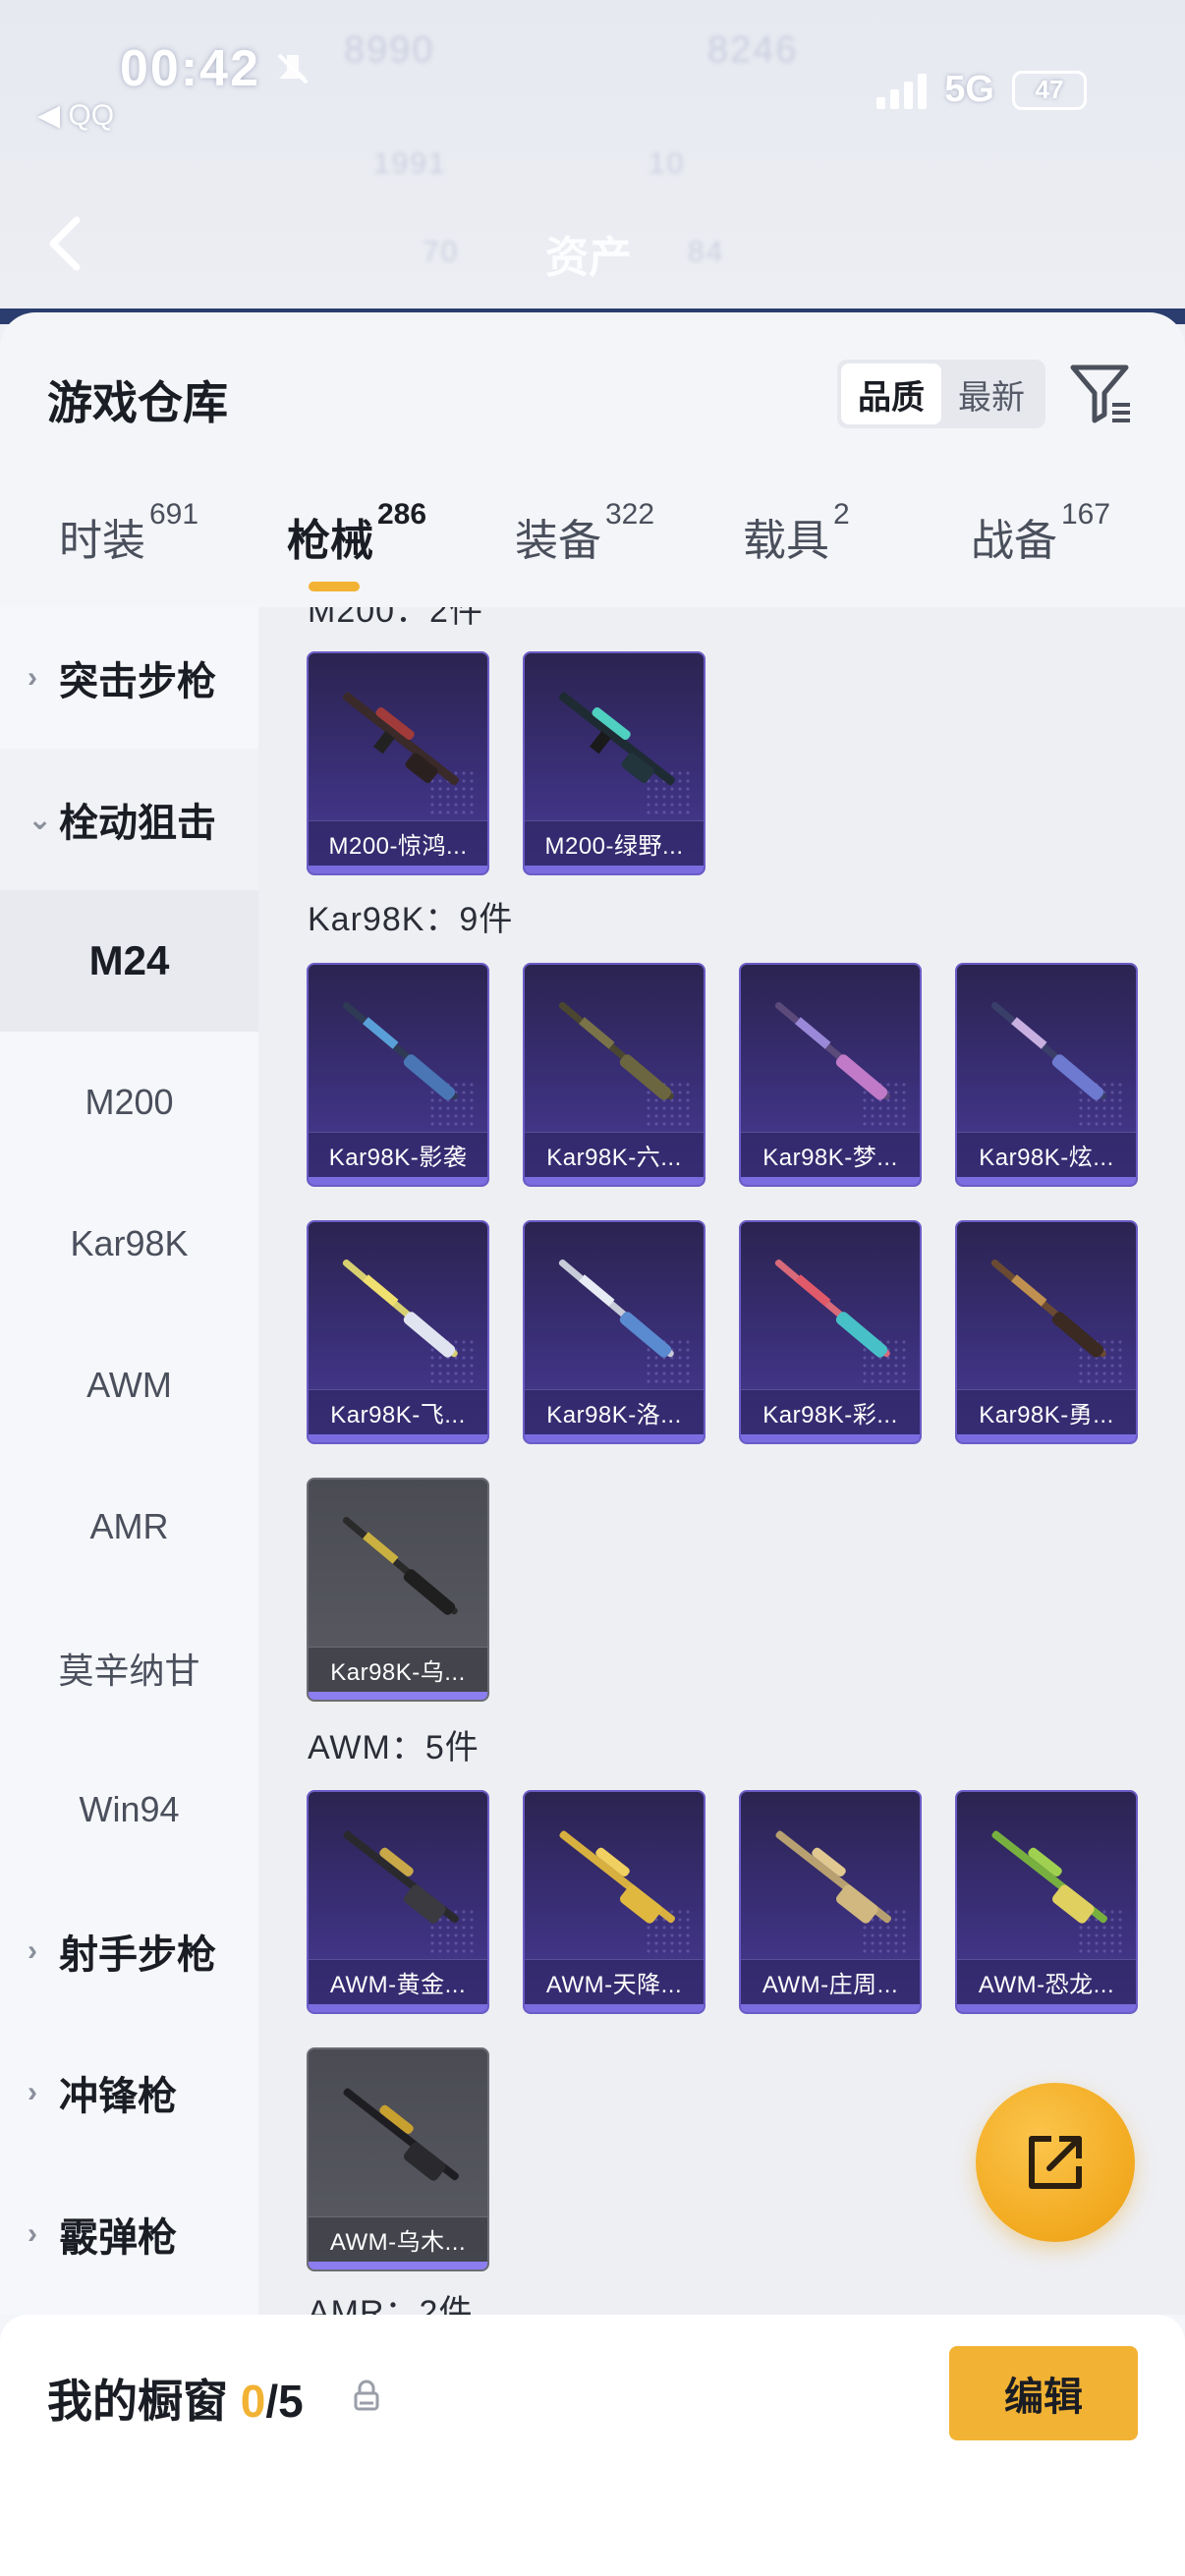 This screenshot has height=2576, width=1185. I want to click on tab-equipment: 装备322, so click(585, 533).